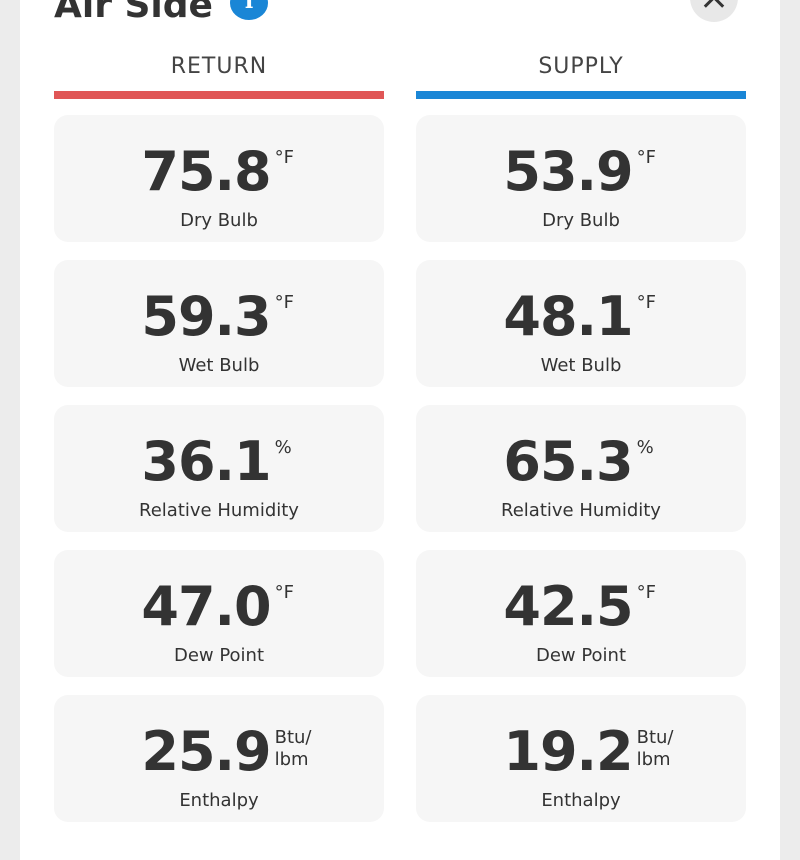 The height and width of the screenshot is (860, 800). What do you see at coordinates (581, 95) in the screenshot?
I see `supply-accent-bar` at bounding box center [581, 95].